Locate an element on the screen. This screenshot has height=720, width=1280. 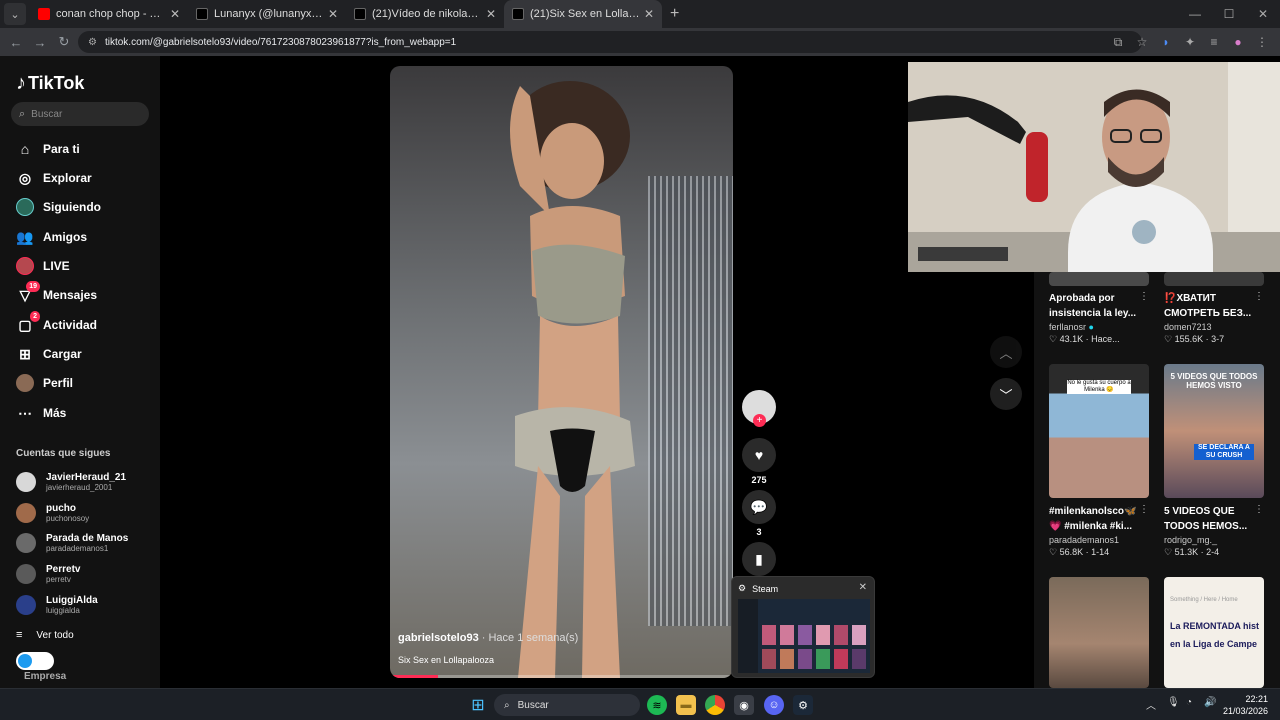
nav-label: LIVE is located at coordinates (56, 266).